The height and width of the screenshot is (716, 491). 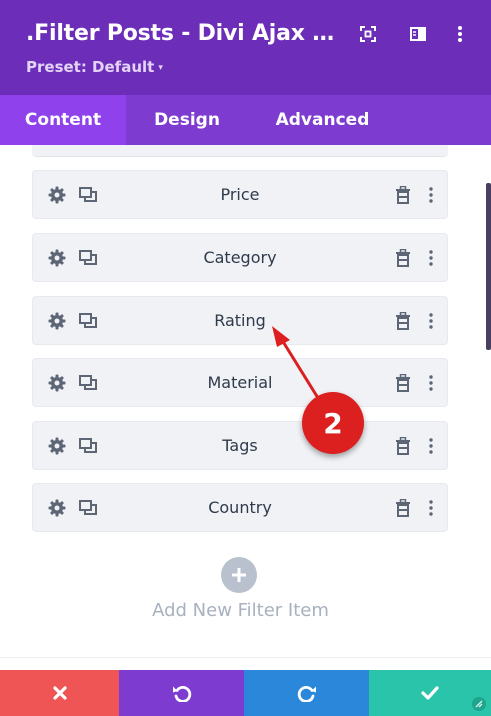 I want to click on module-title: .Filter Posts - Divi Ajax Filter Module, so click(x=186, y=33).